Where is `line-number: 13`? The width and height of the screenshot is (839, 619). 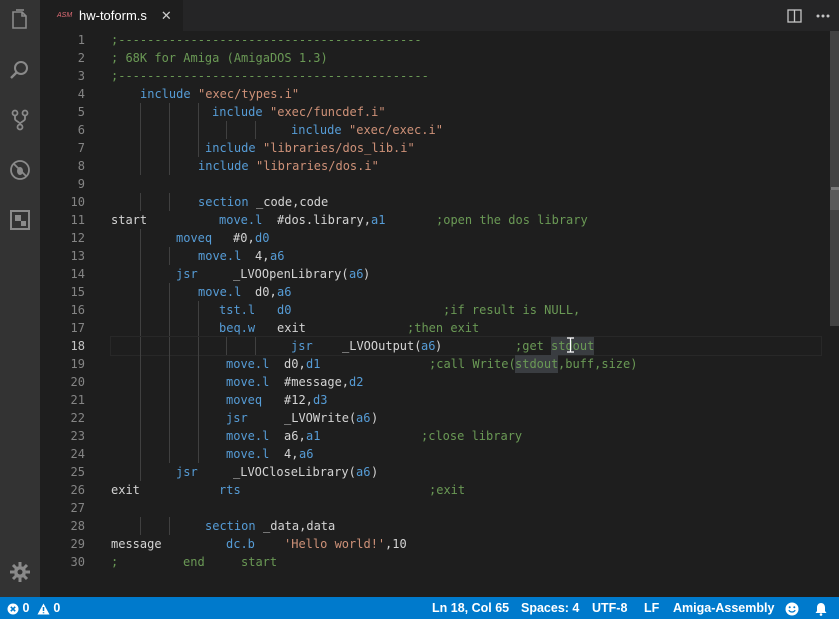
line-number: 13 is located at coordinates (77, 256).